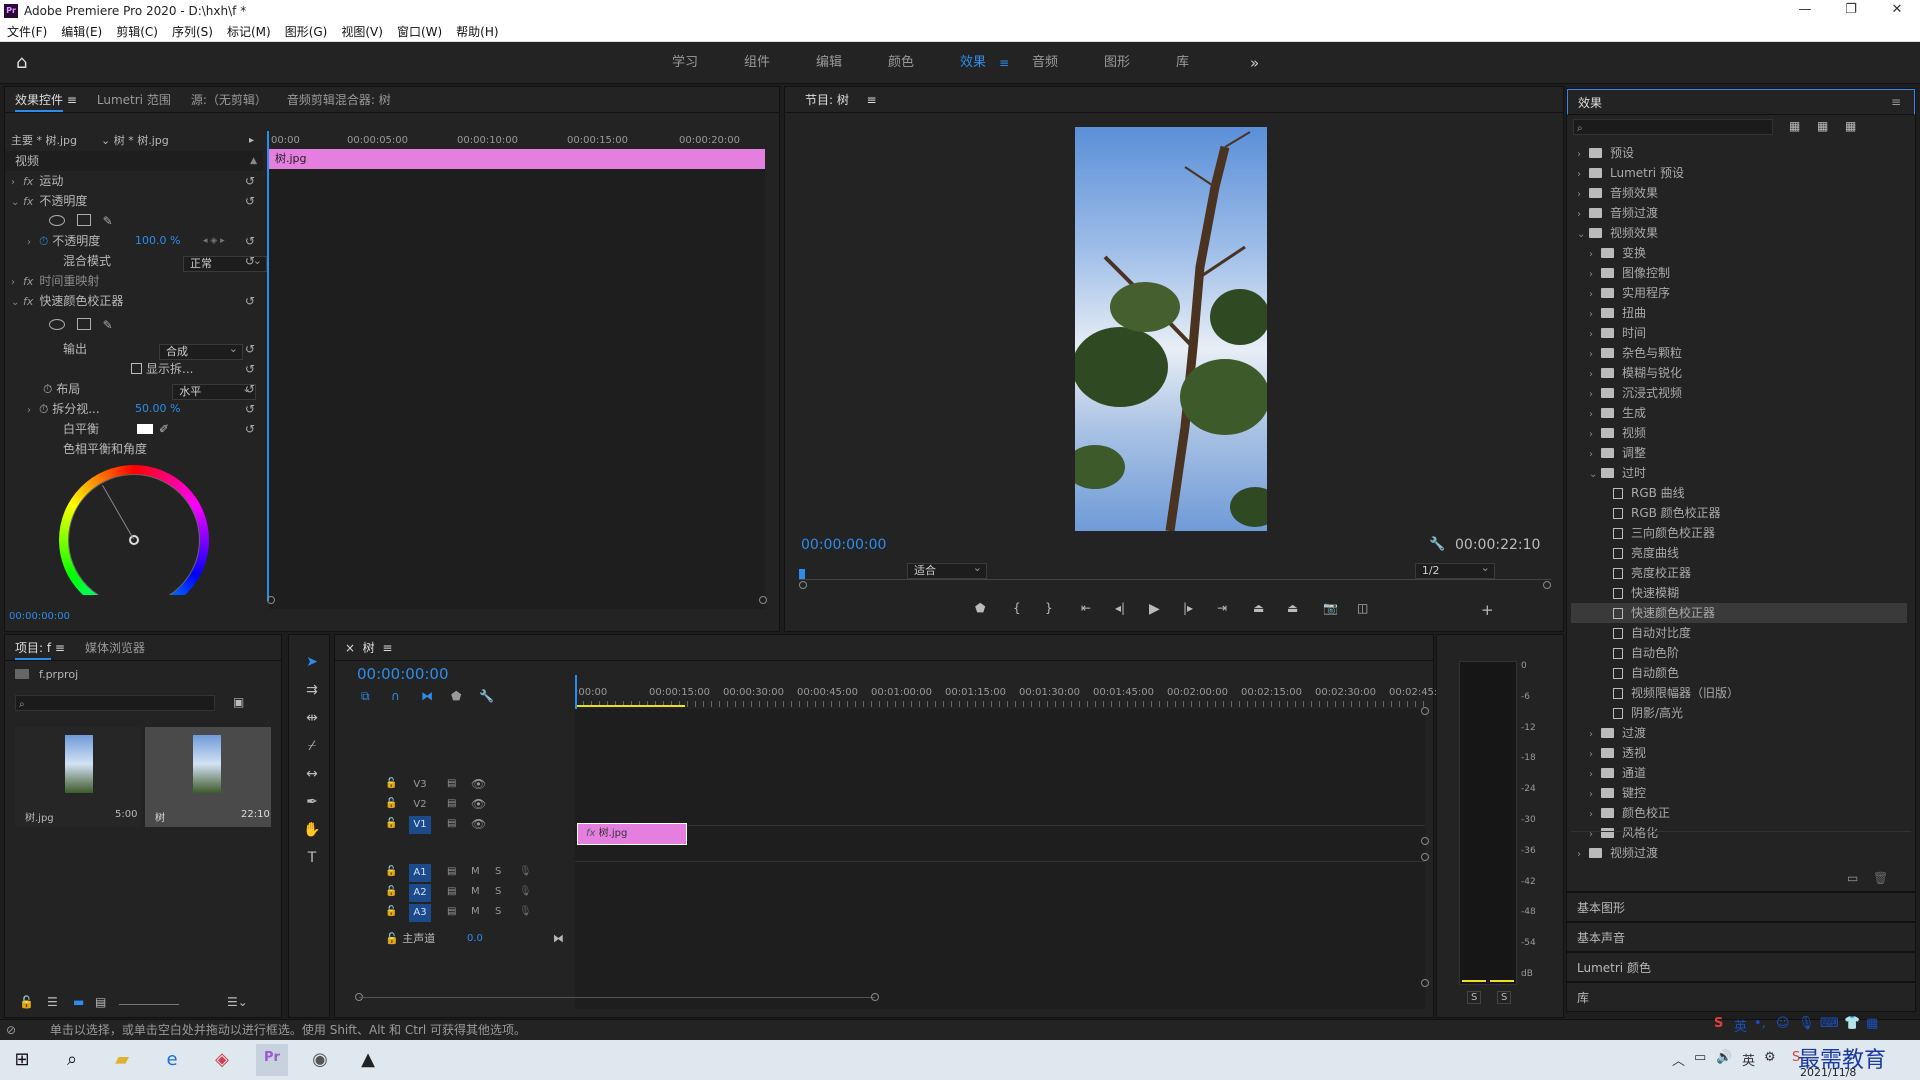 The height and width of the screenshot is (1080, 1920). What do you see at coordinates (757, 63) in the screenshot?
I see `ws-assembly: 组件` at bounding box center [757, 63].